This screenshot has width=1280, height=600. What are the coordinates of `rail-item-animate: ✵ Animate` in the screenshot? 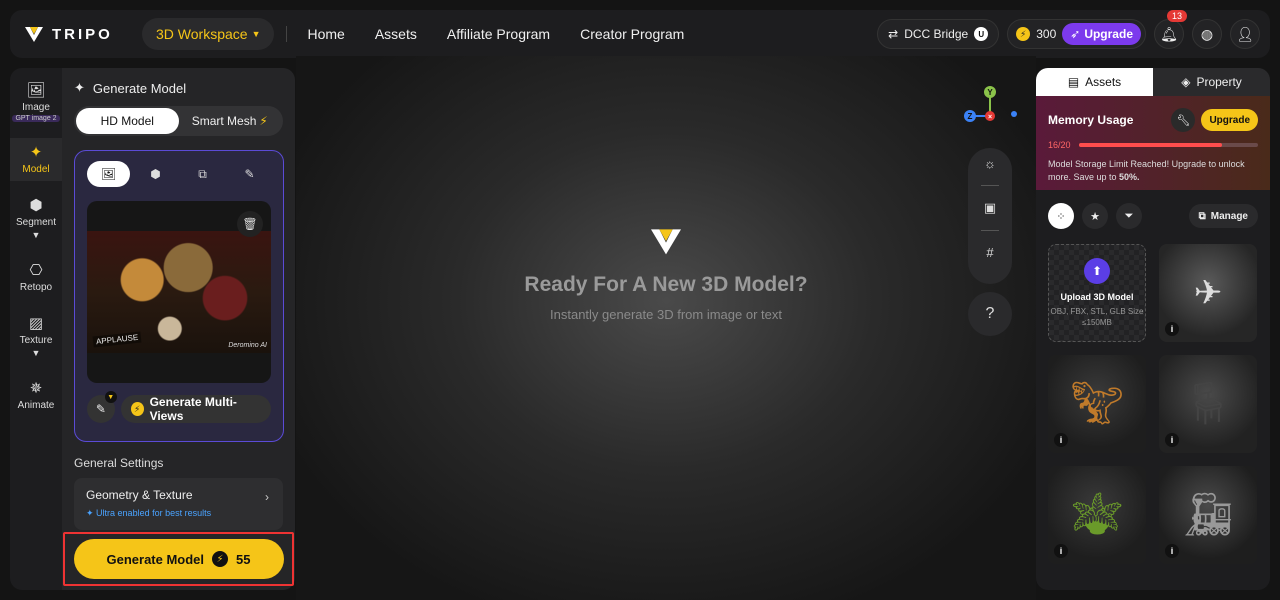 It's located at (36, 395).